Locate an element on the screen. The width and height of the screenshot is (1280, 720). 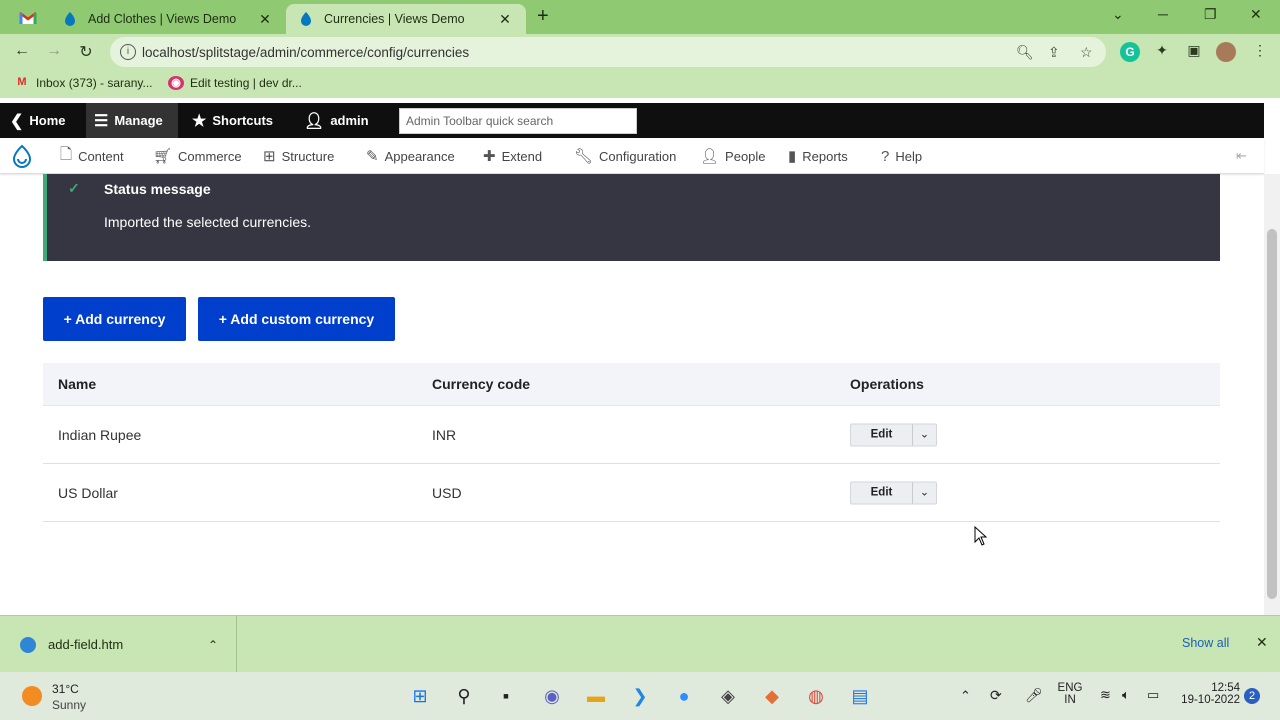
sun-icon is located at coordinates (32, 696).